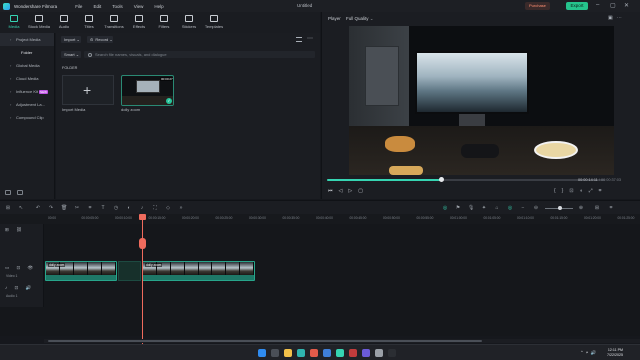  I want to click on zoom-in-icon: ⊕, so click(581, 208).